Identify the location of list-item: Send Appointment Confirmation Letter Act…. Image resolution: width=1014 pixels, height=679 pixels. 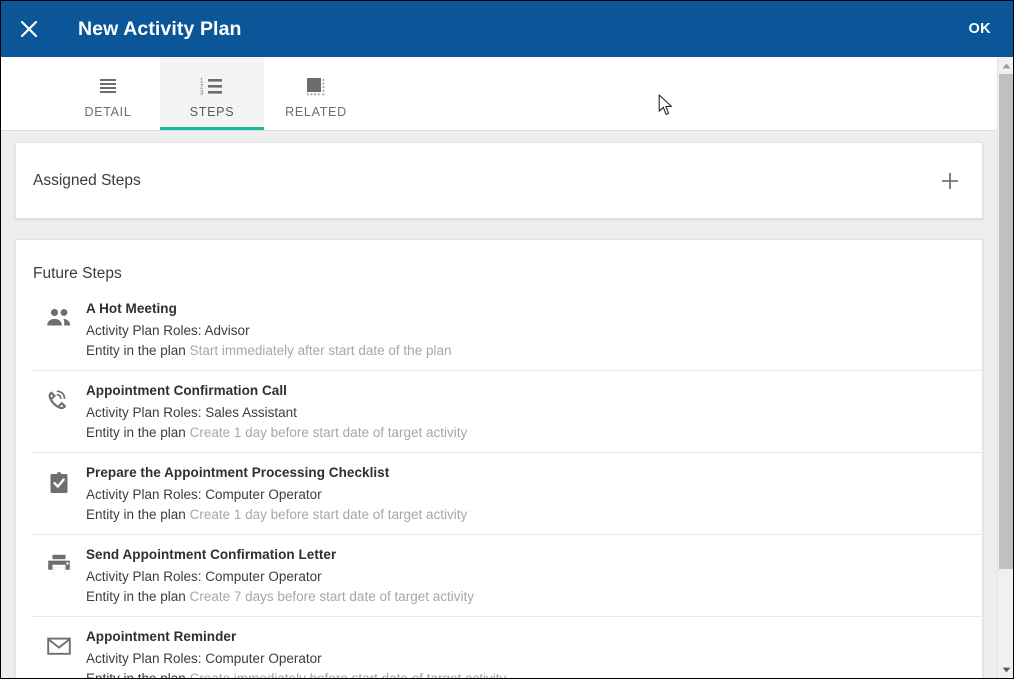
(507, 575).